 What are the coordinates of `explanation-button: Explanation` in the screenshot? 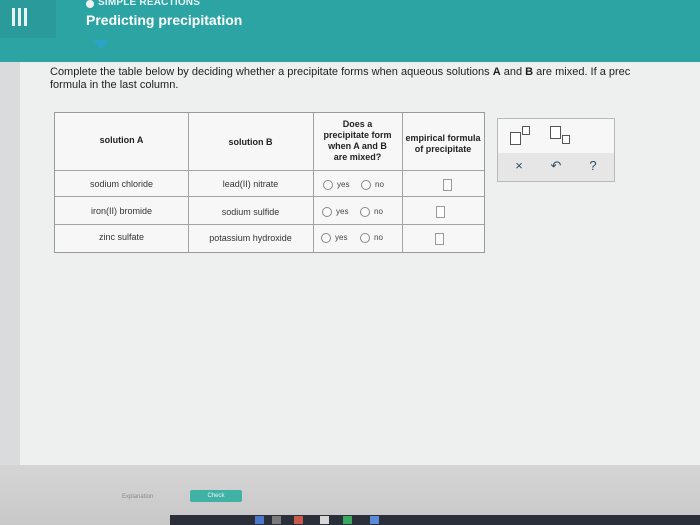 It's located at (137, 497).